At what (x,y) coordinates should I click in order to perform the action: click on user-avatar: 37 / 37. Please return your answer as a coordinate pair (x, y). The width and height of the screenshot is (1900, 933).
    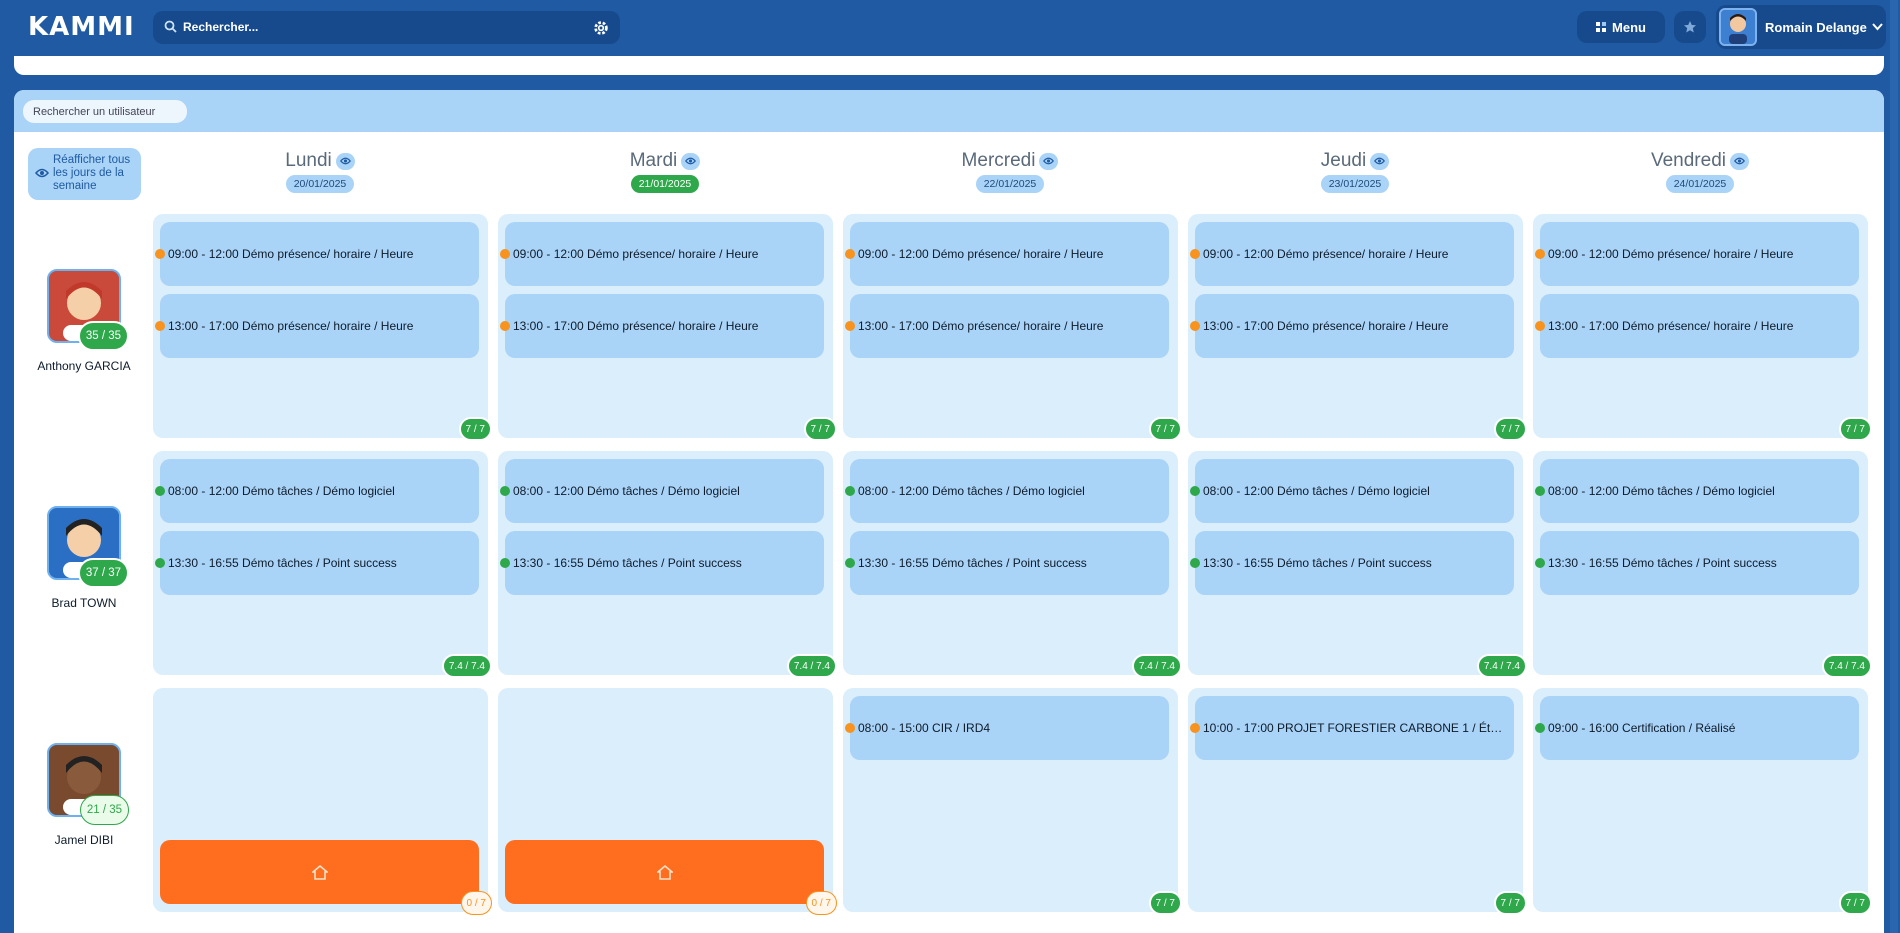
    Looking at the image, I should click on (88, 547).